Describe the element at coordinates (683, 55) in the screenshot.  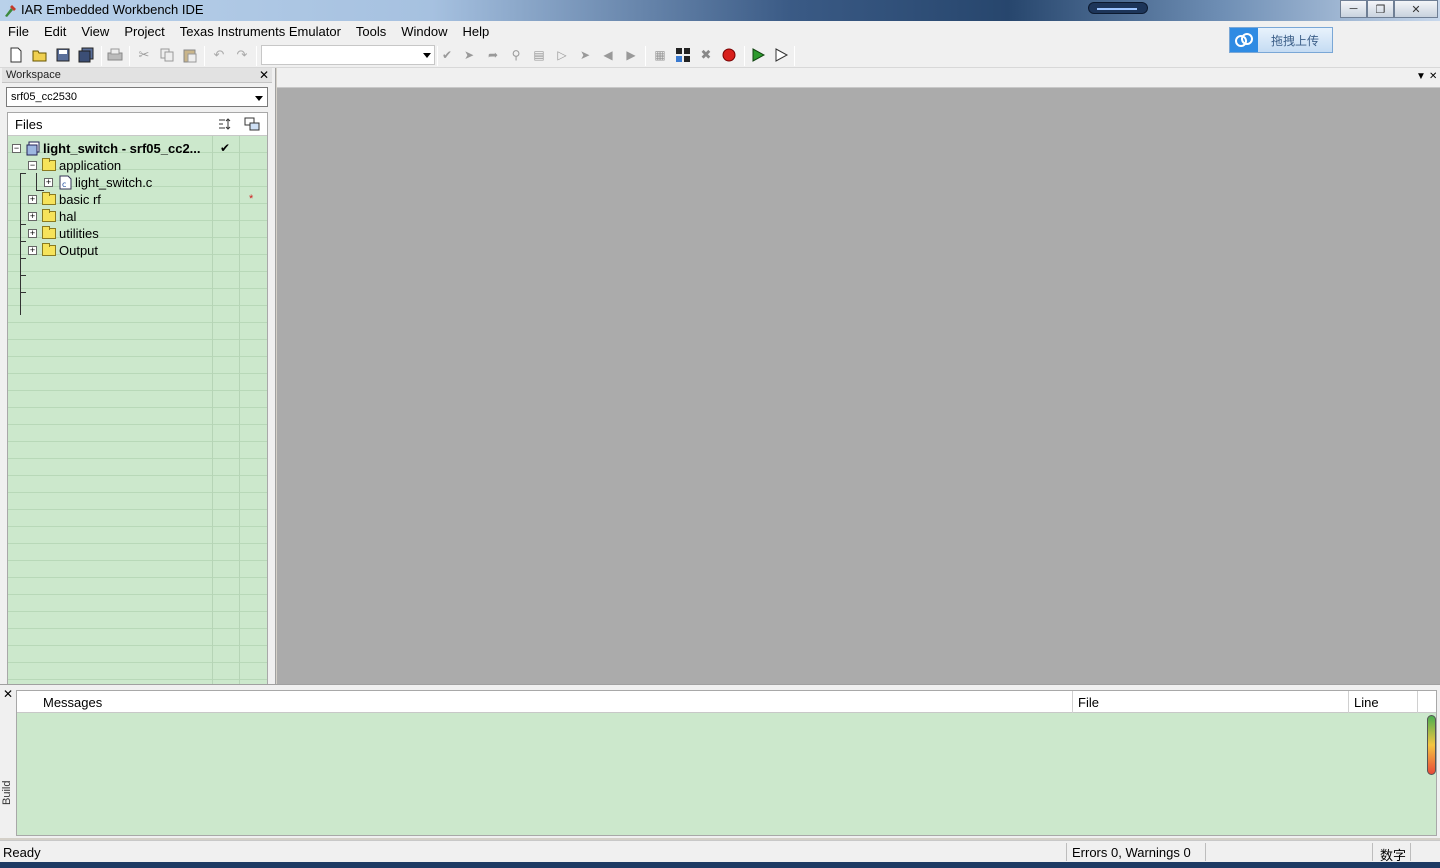
I see `make-icon` at that location.